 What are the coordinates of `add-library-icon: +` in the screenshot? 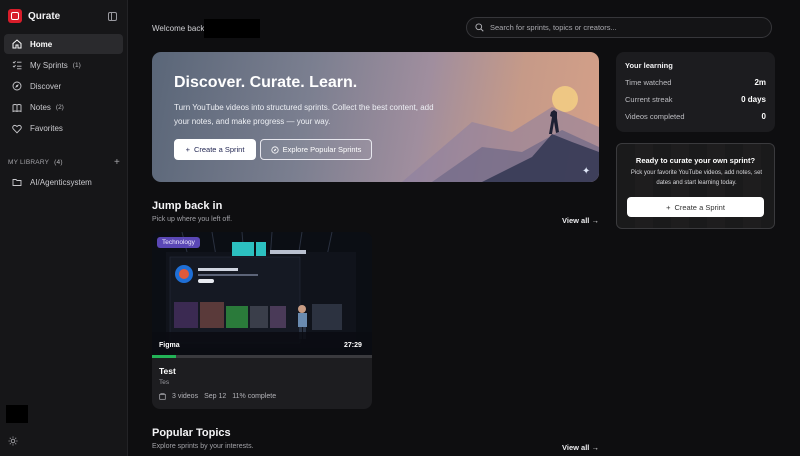 It's located at (117, 162).